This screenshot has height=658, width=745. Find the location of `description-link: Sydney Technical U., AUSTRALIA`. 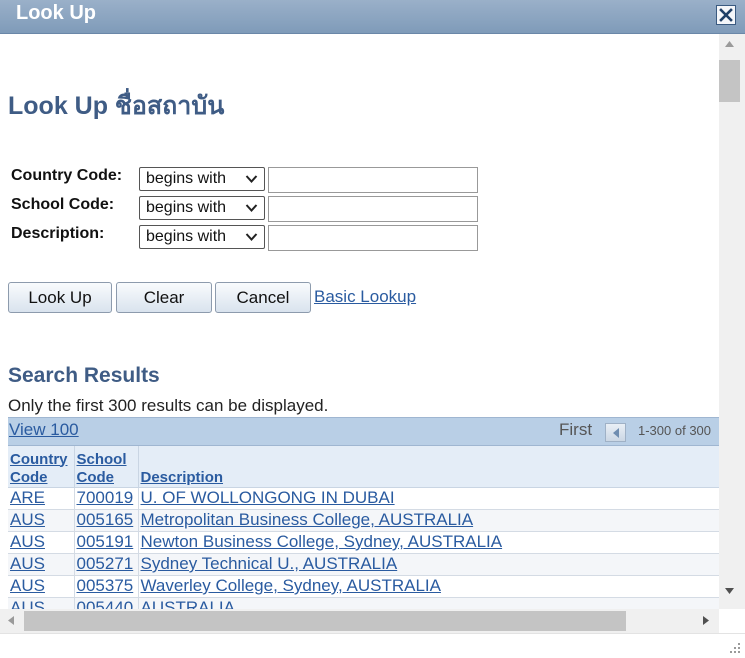

description-link: Sydney Technical U., AUSTRALIA is located at coordinates (269, 563).